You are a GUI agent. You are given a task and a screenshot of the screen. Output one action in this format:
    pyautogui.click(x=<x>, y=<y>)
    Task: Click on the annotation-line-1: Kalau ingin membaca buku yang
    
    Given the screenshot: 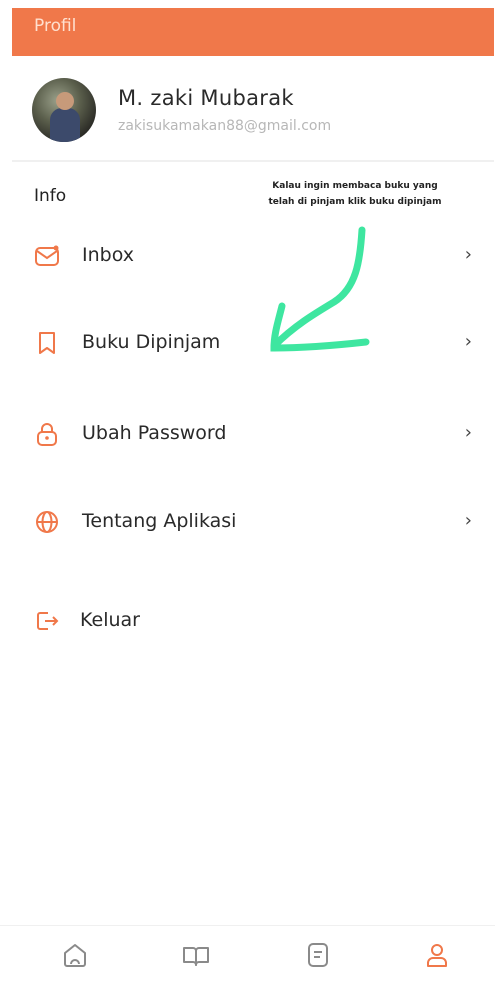 What is the action you would take?
    pyautogui.click(x=355, y=186)
    